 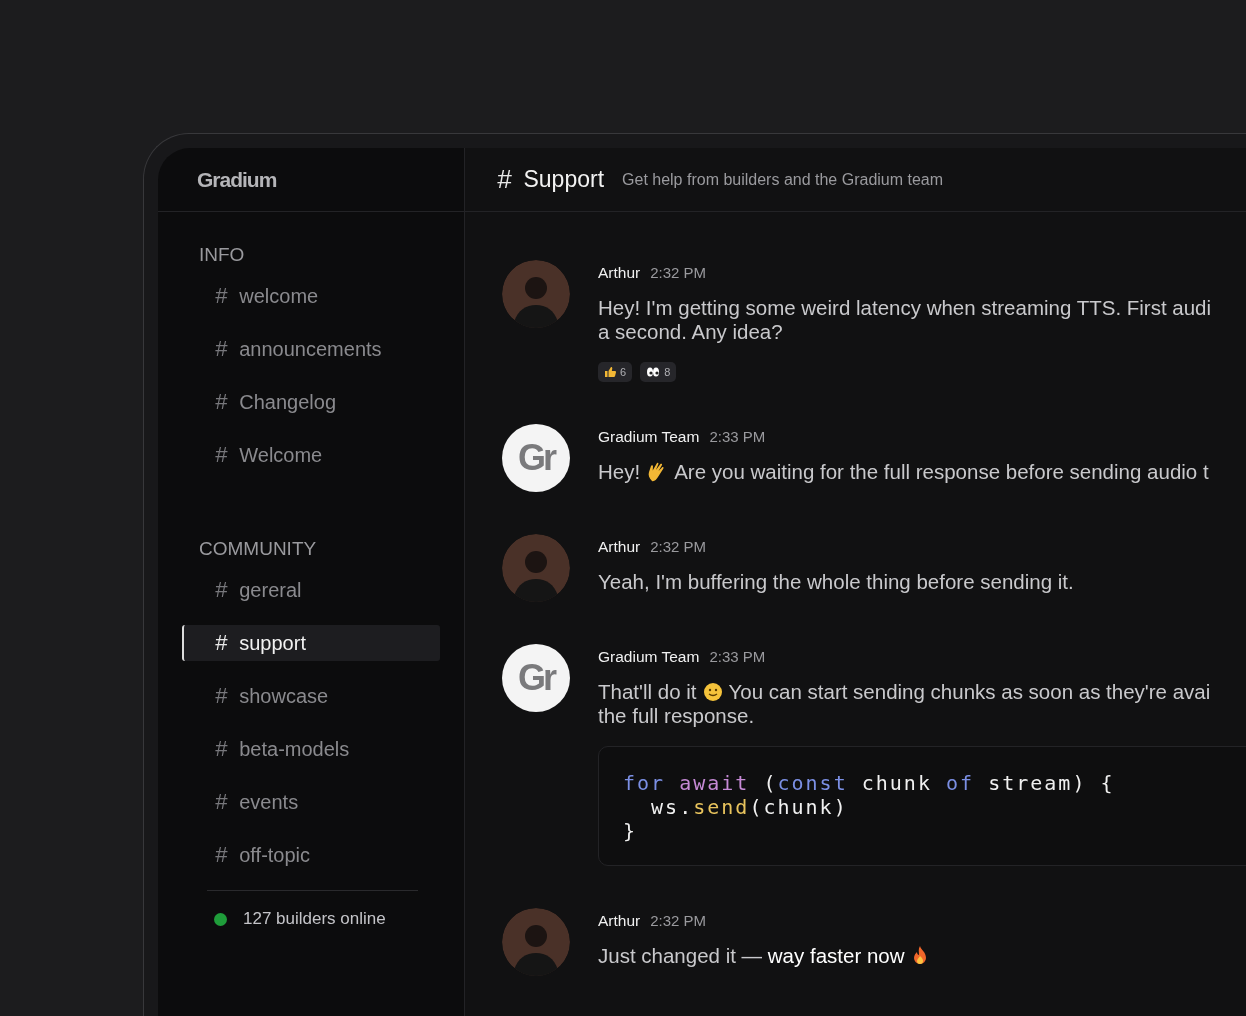 I want to click on message-text: Yeah, I'm buffering the whole thing before sending it., so click(x=836, y=582).